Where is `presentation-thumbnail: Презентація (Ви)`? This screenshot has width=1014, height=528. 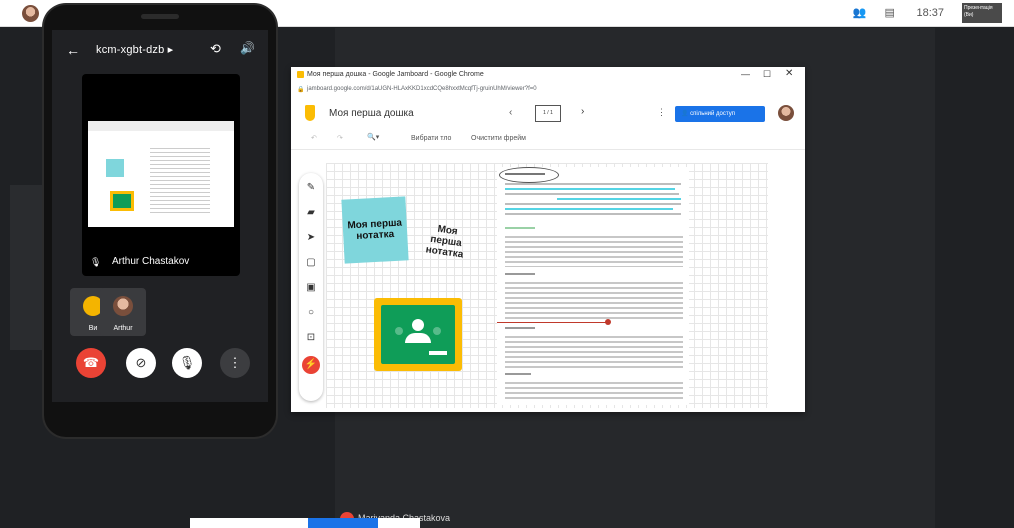 presentation-thumbnail: Презентація (Ви) is located at coordinates (982, 13).